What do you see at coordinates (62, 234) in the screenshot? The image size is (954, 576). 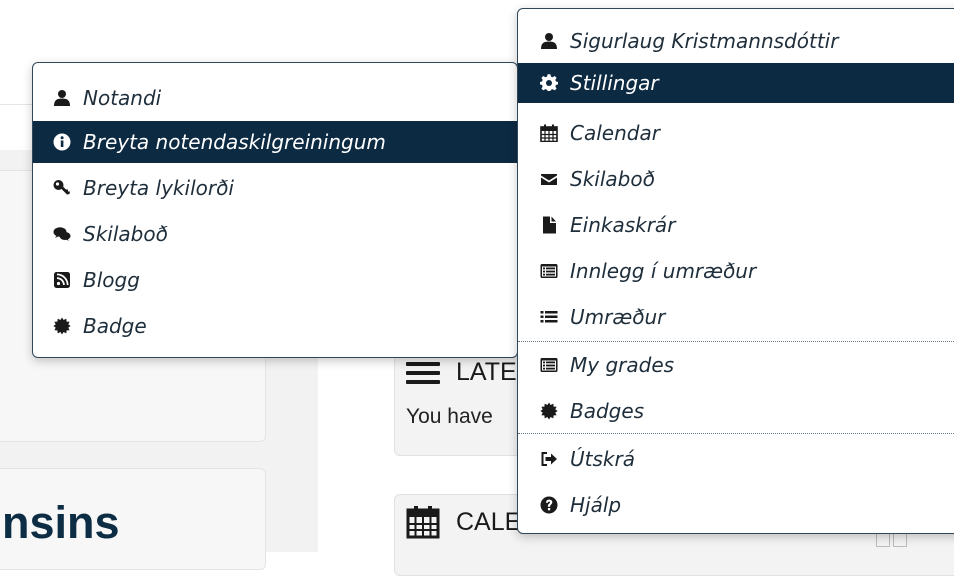 I see `comments-icon` at bounding box center [62, 234].